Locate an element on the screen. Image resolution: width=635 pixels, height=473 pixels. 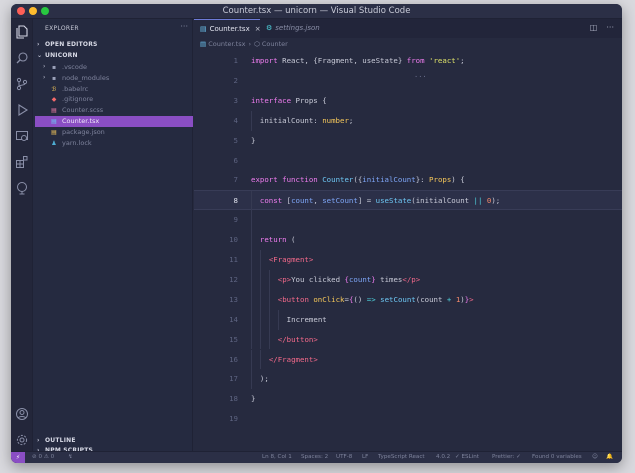
tab-counter-tsx: ▤ Counter.tsx × is located at coordinates (227, 28).